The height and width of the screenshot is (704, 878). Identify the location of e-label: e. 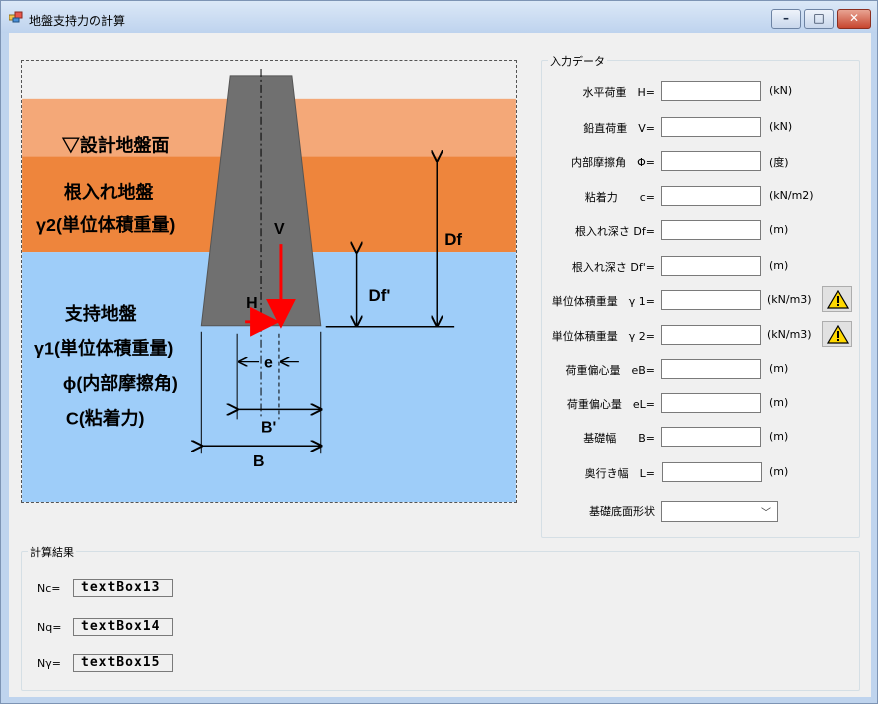
(268, 363).